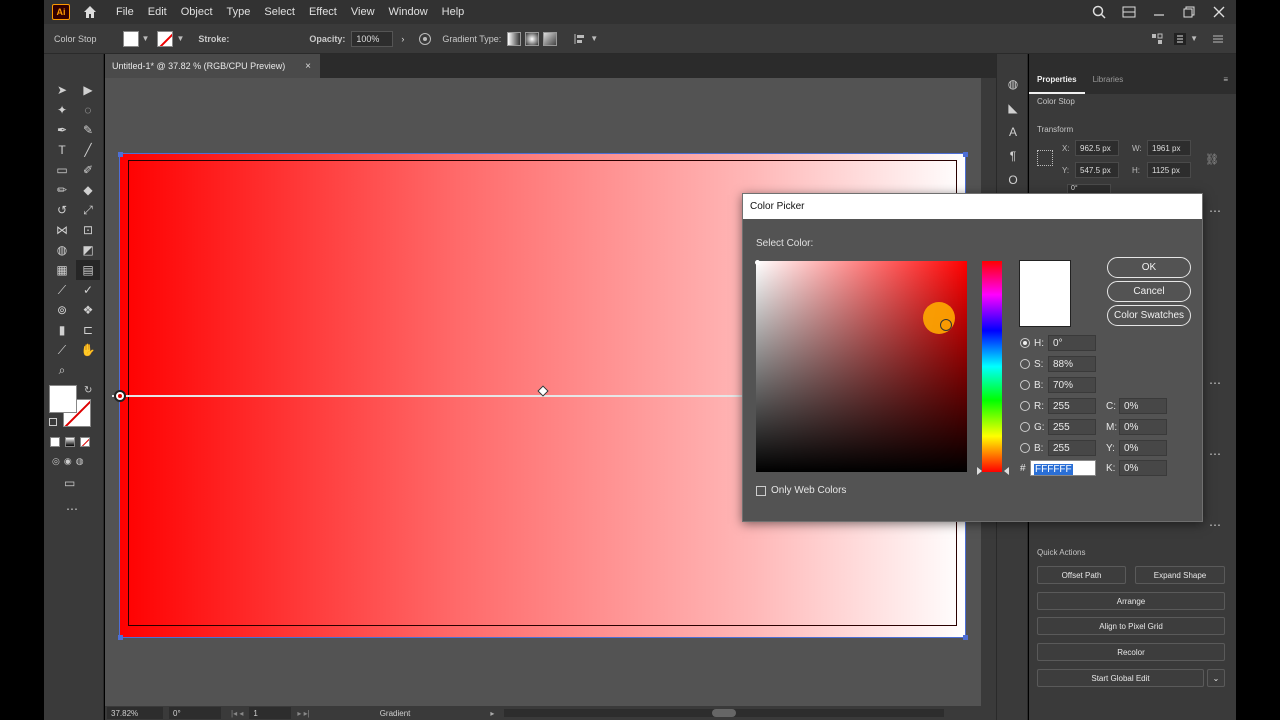 This screenshot has height=720, width=1280. Describe the element at coordinates (1006, 471) in the screenshot. I see `hue-slider-right-arrow` at that location.